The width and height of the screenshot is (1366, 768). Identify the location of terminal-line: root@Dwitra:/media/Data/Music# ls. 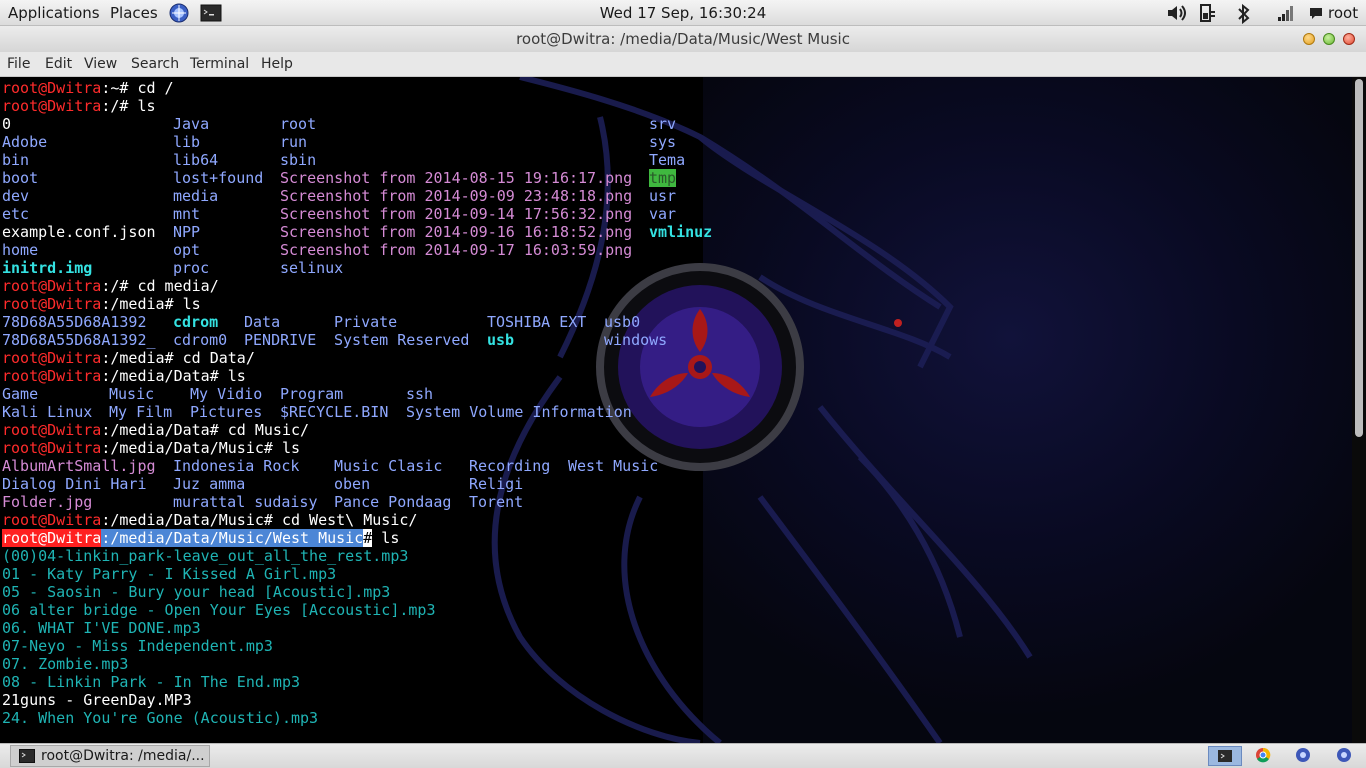
(677, 448).